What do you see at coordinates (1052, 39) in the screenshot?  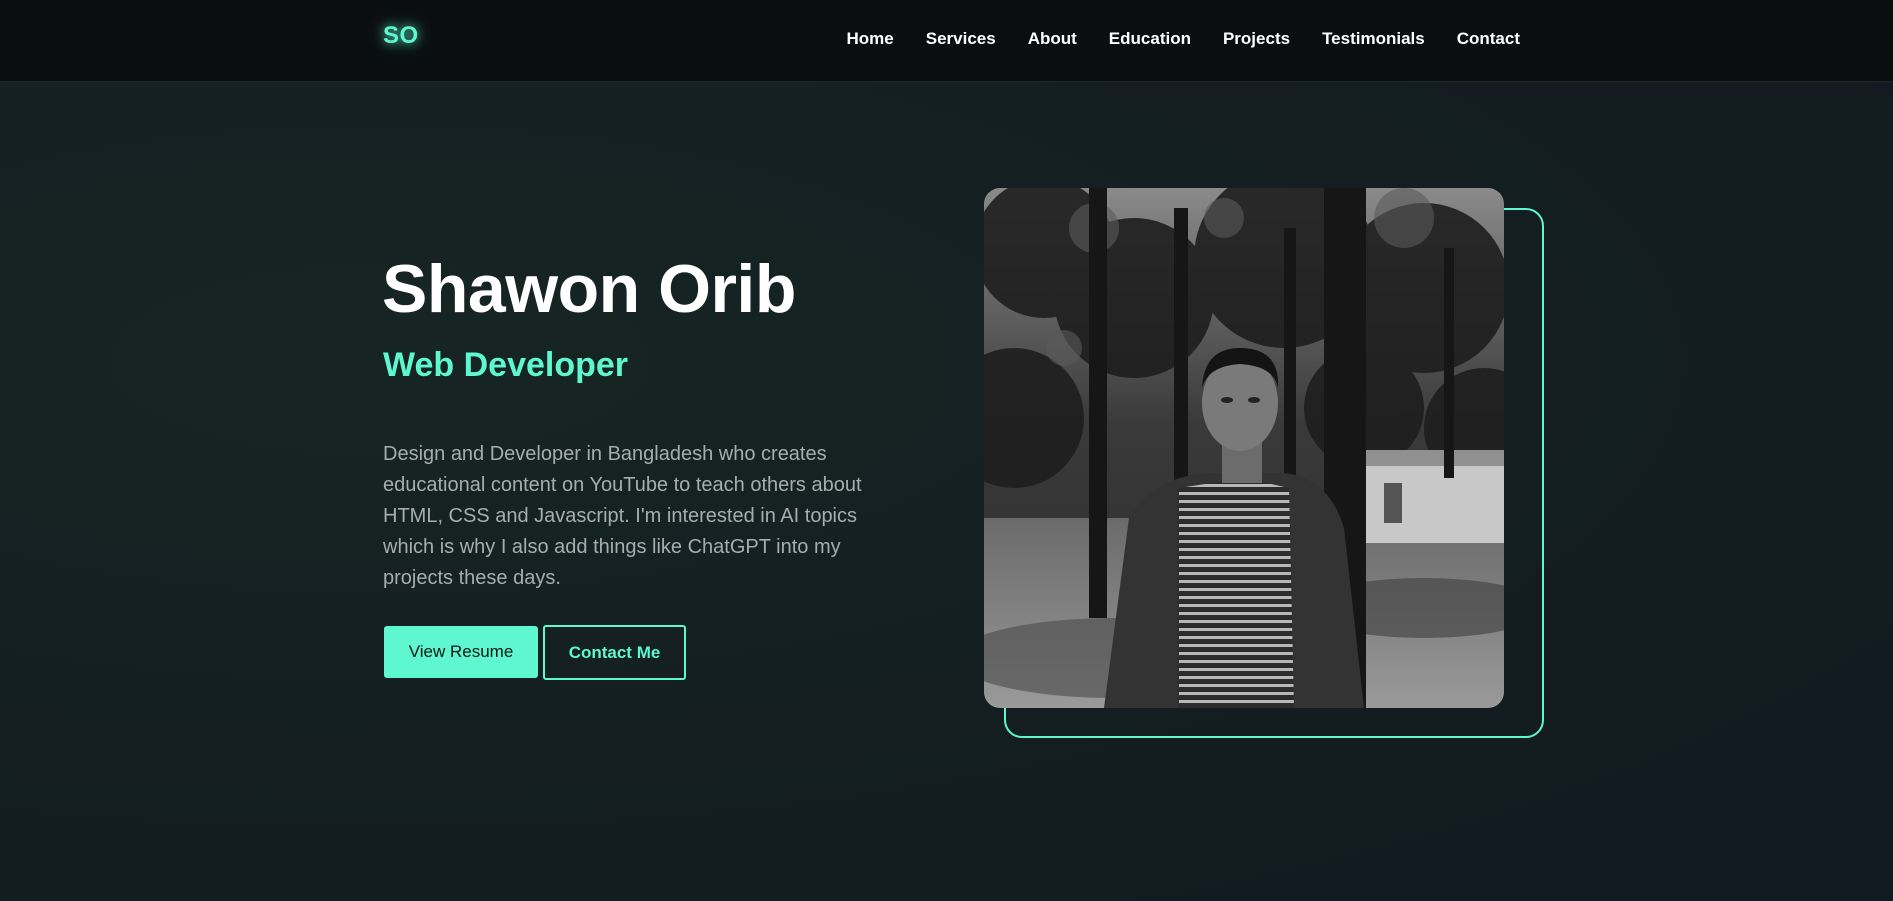 I see `nav-link-about: About` at bounding box center [1052, 39].